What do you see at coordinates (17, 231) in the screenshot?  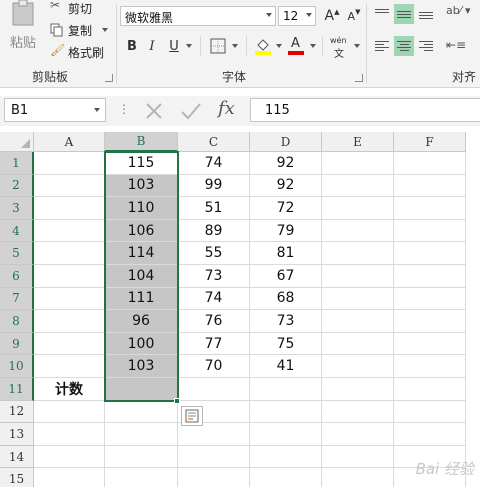 I see `row-header-4: 4` at bounding box center [17, 231].